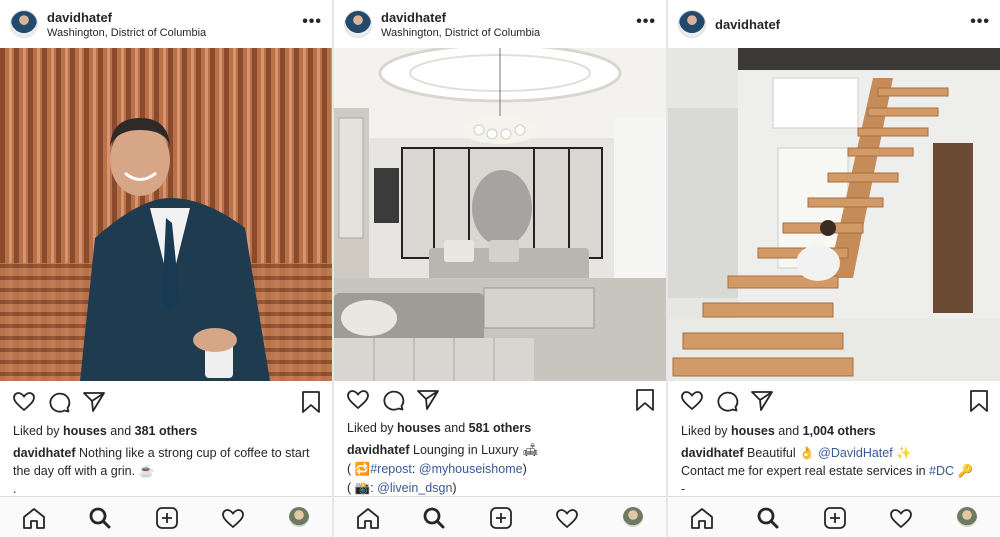  I want to click on caption-line2-open: ( 🔁, so click(359, 469).